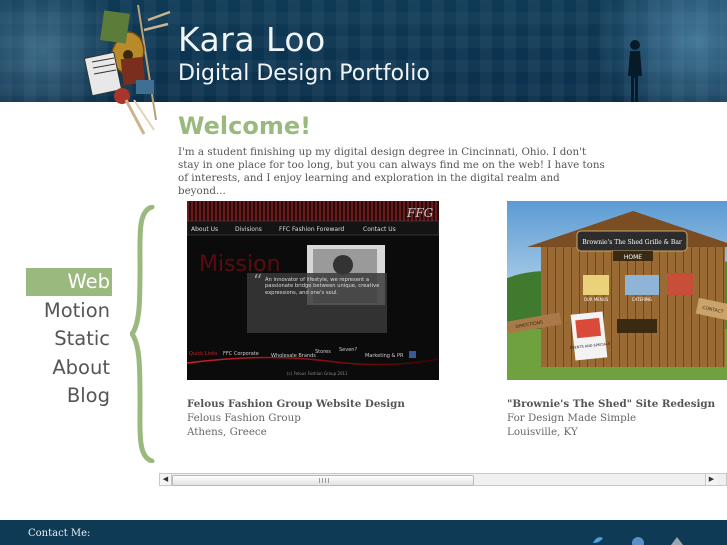  I want to click on thumb-facebook-icon, so click(412, 354).